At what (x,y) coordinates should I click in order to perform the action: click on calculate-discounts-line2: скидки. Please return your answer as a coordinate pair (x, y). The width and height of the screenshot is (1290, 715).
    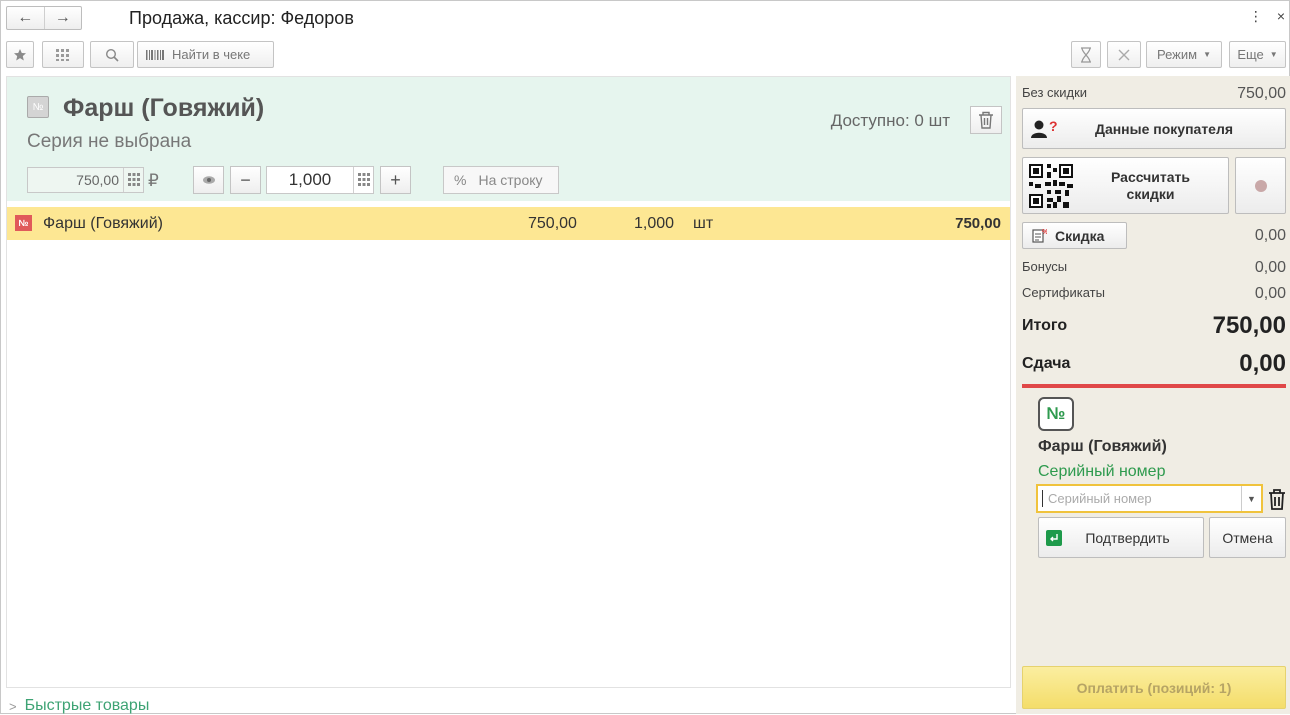
    Looking at the image, I should click on (1150, 193).